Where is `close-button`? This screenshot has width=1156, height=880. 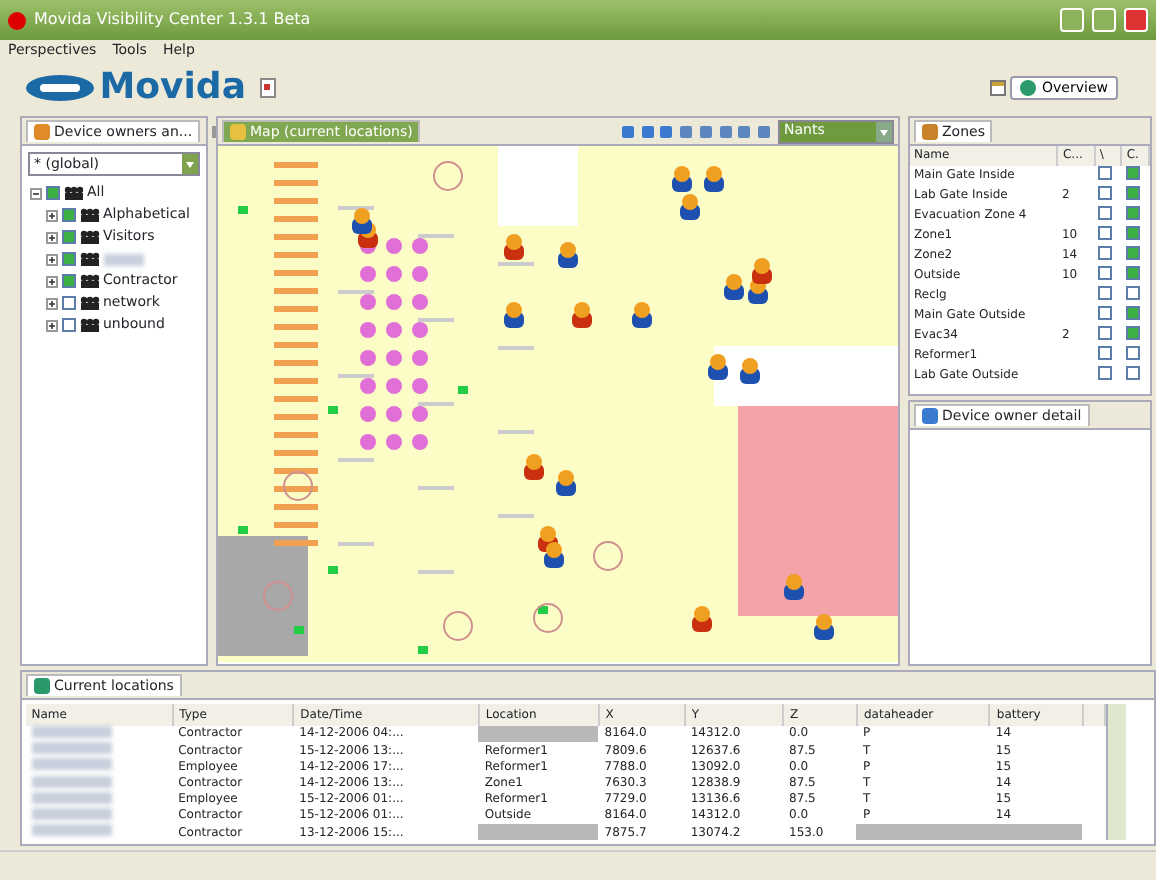
close-button is located at coordinates (1136, 20).